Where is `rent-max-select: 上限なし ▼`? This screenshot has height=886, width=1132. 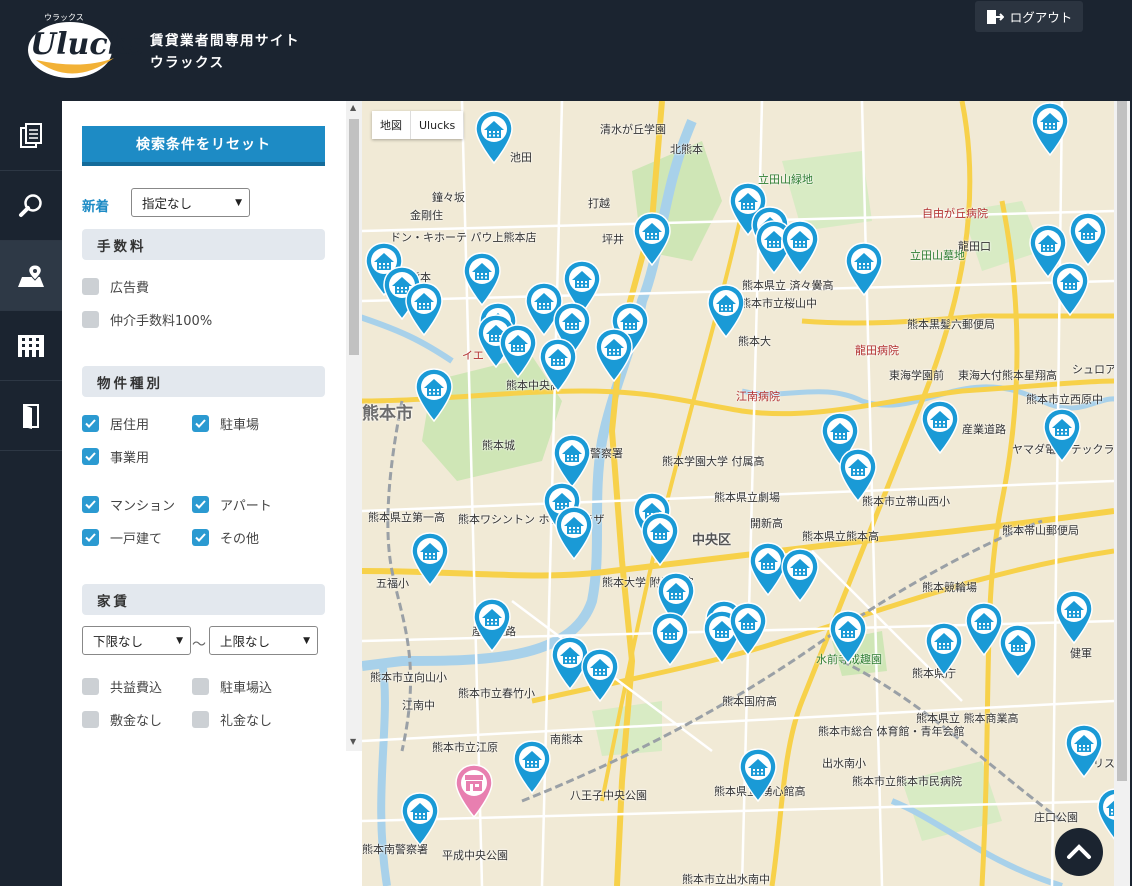 rent-max-select: 上限なし ▼ is located at coordinates (263, 640).